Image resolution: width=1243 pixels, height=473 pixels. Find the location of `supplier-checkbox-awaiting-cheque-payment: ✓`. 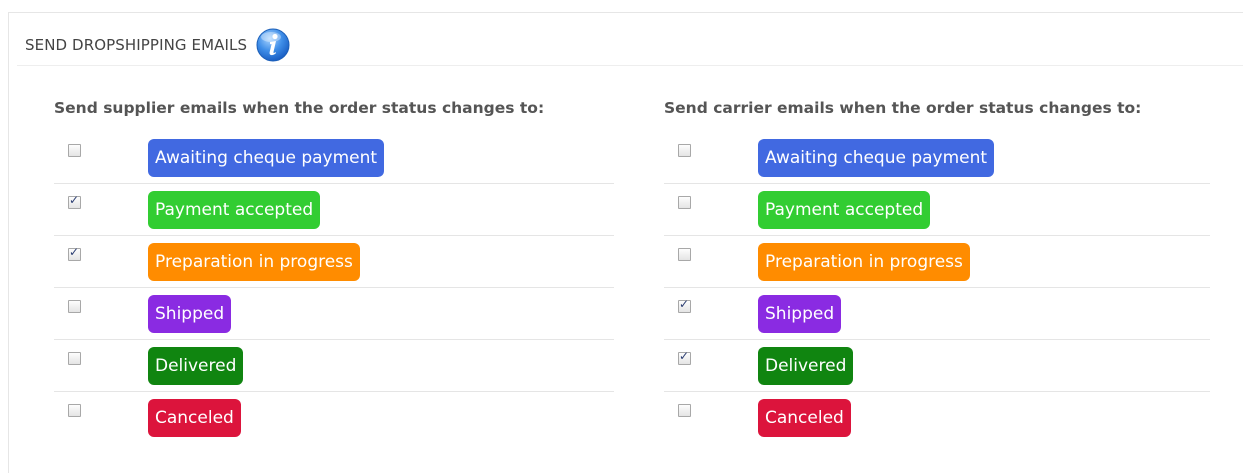

supplier-checkbox-awaiting-cheque-payment: ✓ is located at coordinates (74, 150).